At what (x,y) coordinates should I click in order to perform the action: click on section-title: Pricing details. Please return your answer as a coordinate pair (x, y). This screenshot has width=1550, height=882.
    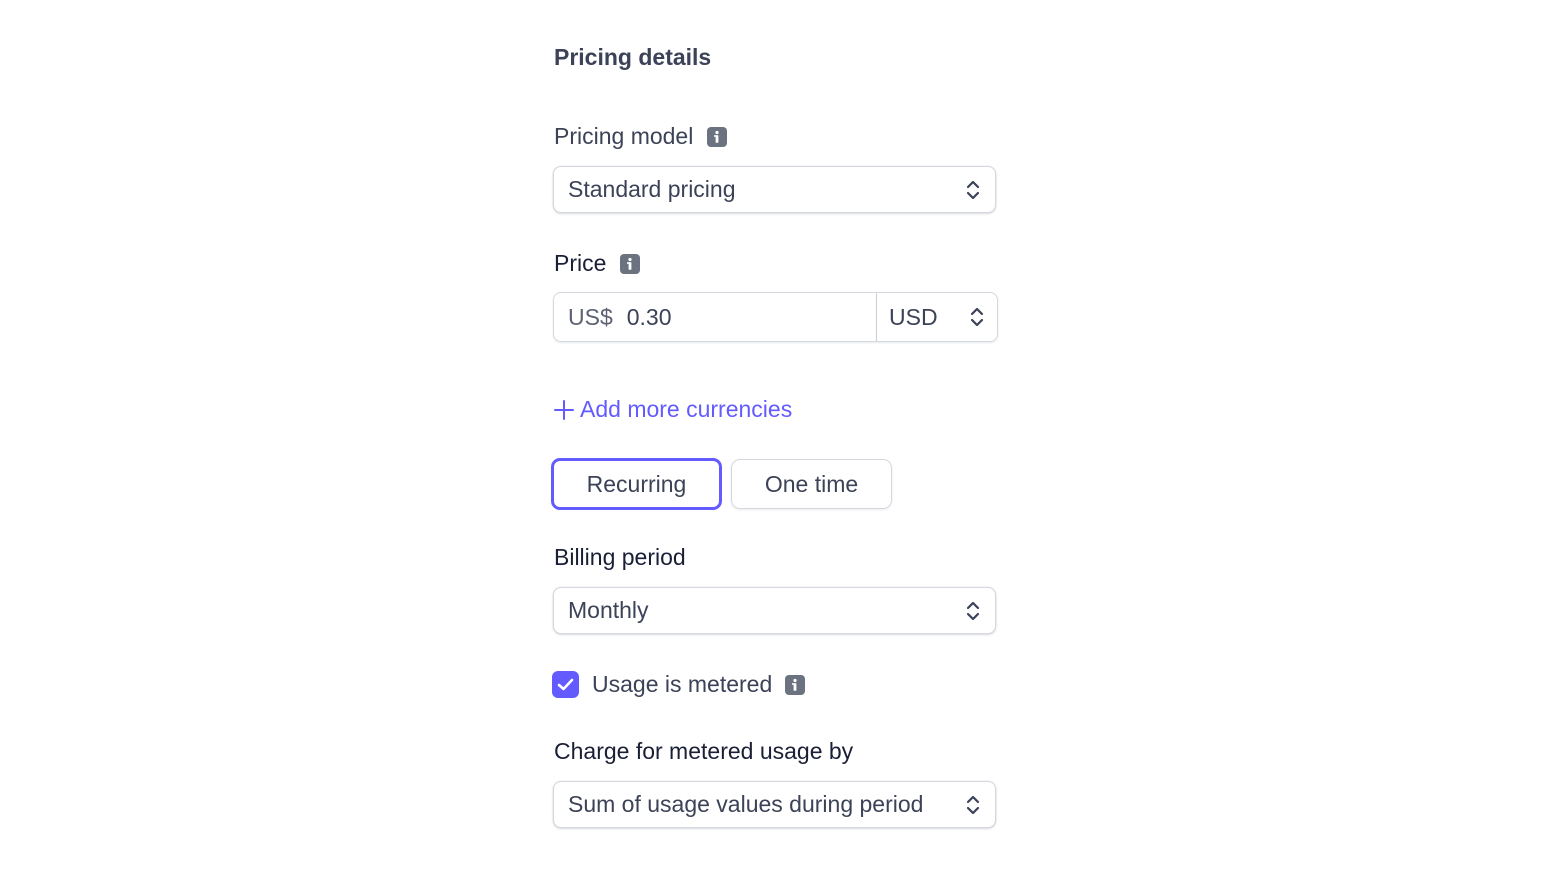
    Looking at the image, I should click on (633, 57).